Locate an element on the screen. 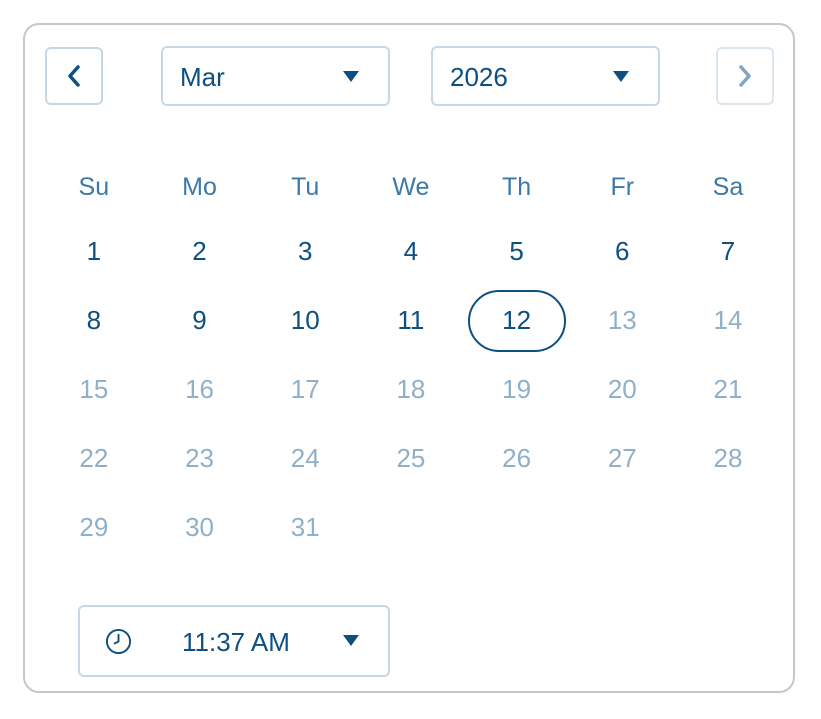  day-cell: 15 is located at coordinates (94, 389).